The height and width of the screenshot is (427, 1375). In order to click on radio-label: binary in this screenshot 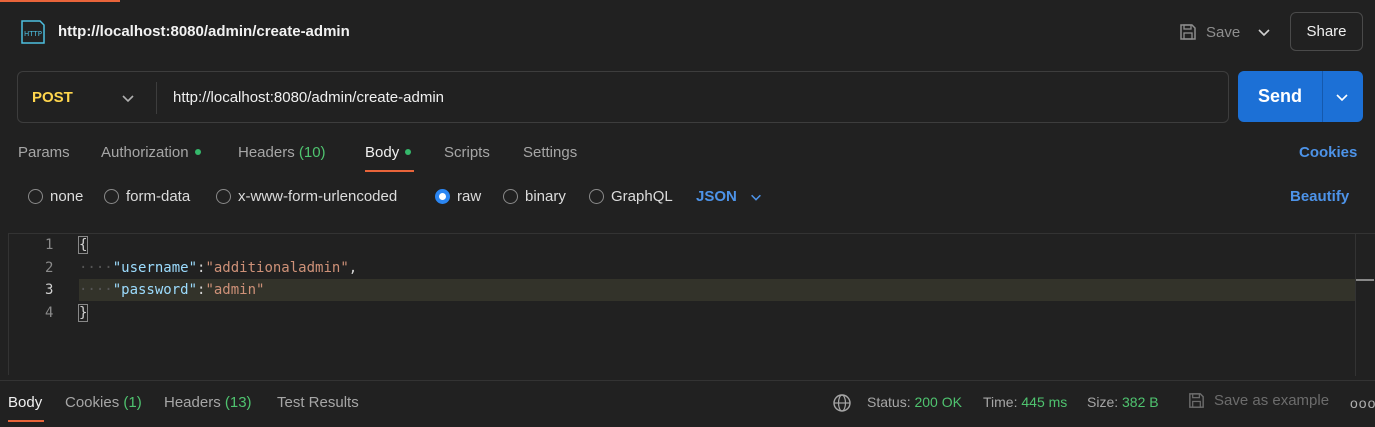, I will do `click(545, 196)`.